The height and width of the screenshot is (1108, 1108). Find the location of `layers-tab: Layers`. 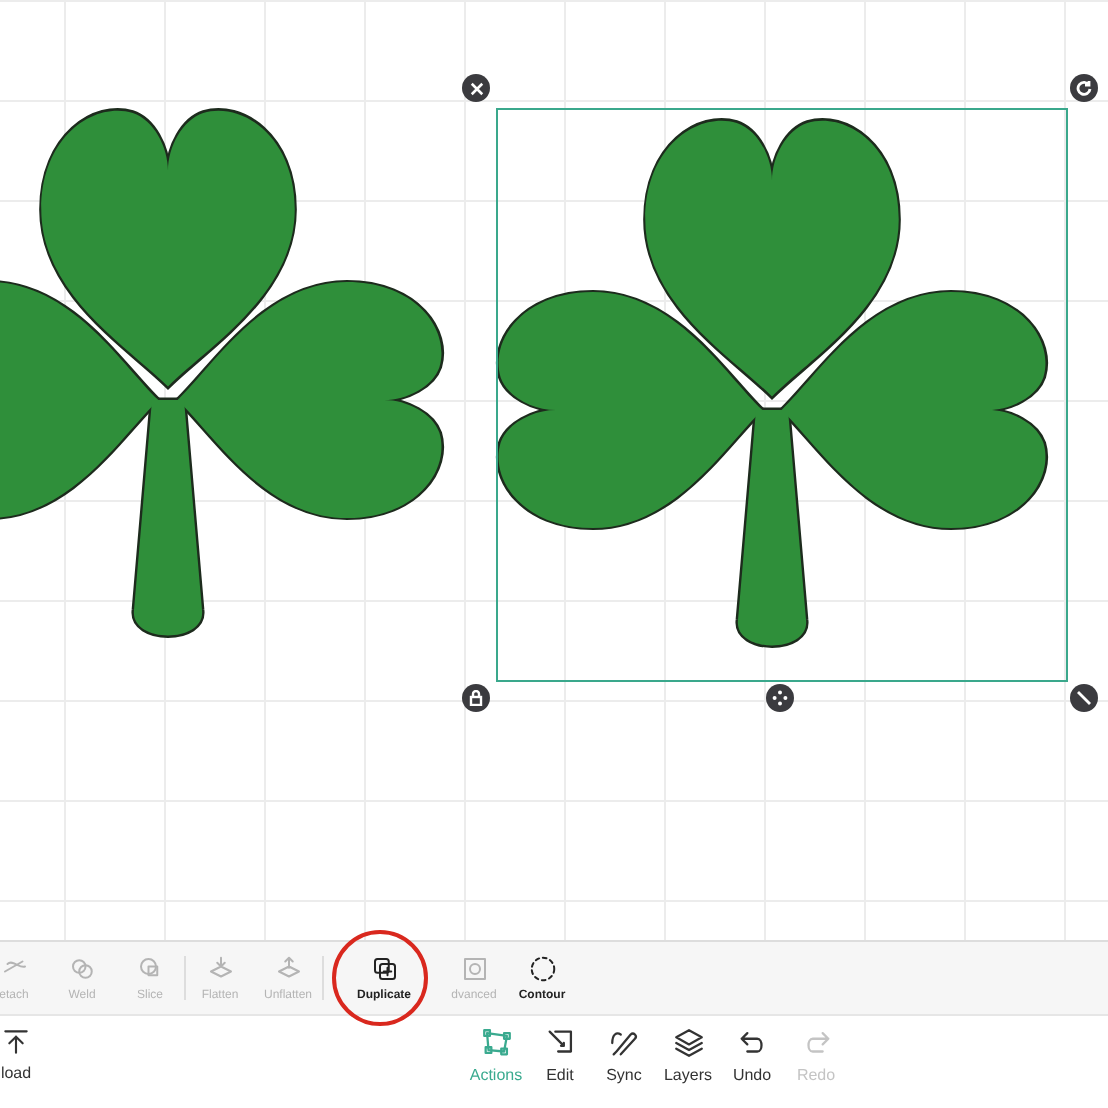

layers-tab: Layers is located at coordinates (688, 1055).